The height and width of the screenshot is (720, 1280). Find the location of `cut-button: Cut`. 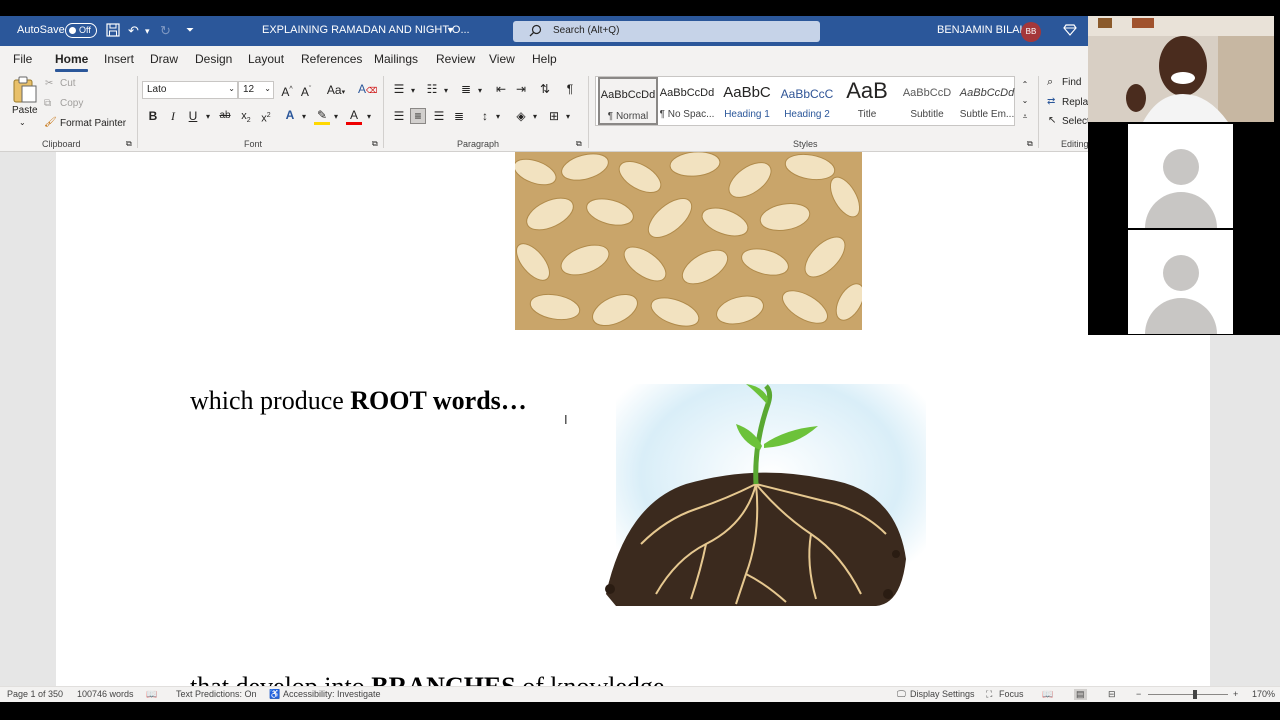

cut-button: Cut is located at coordinates (68, 83).